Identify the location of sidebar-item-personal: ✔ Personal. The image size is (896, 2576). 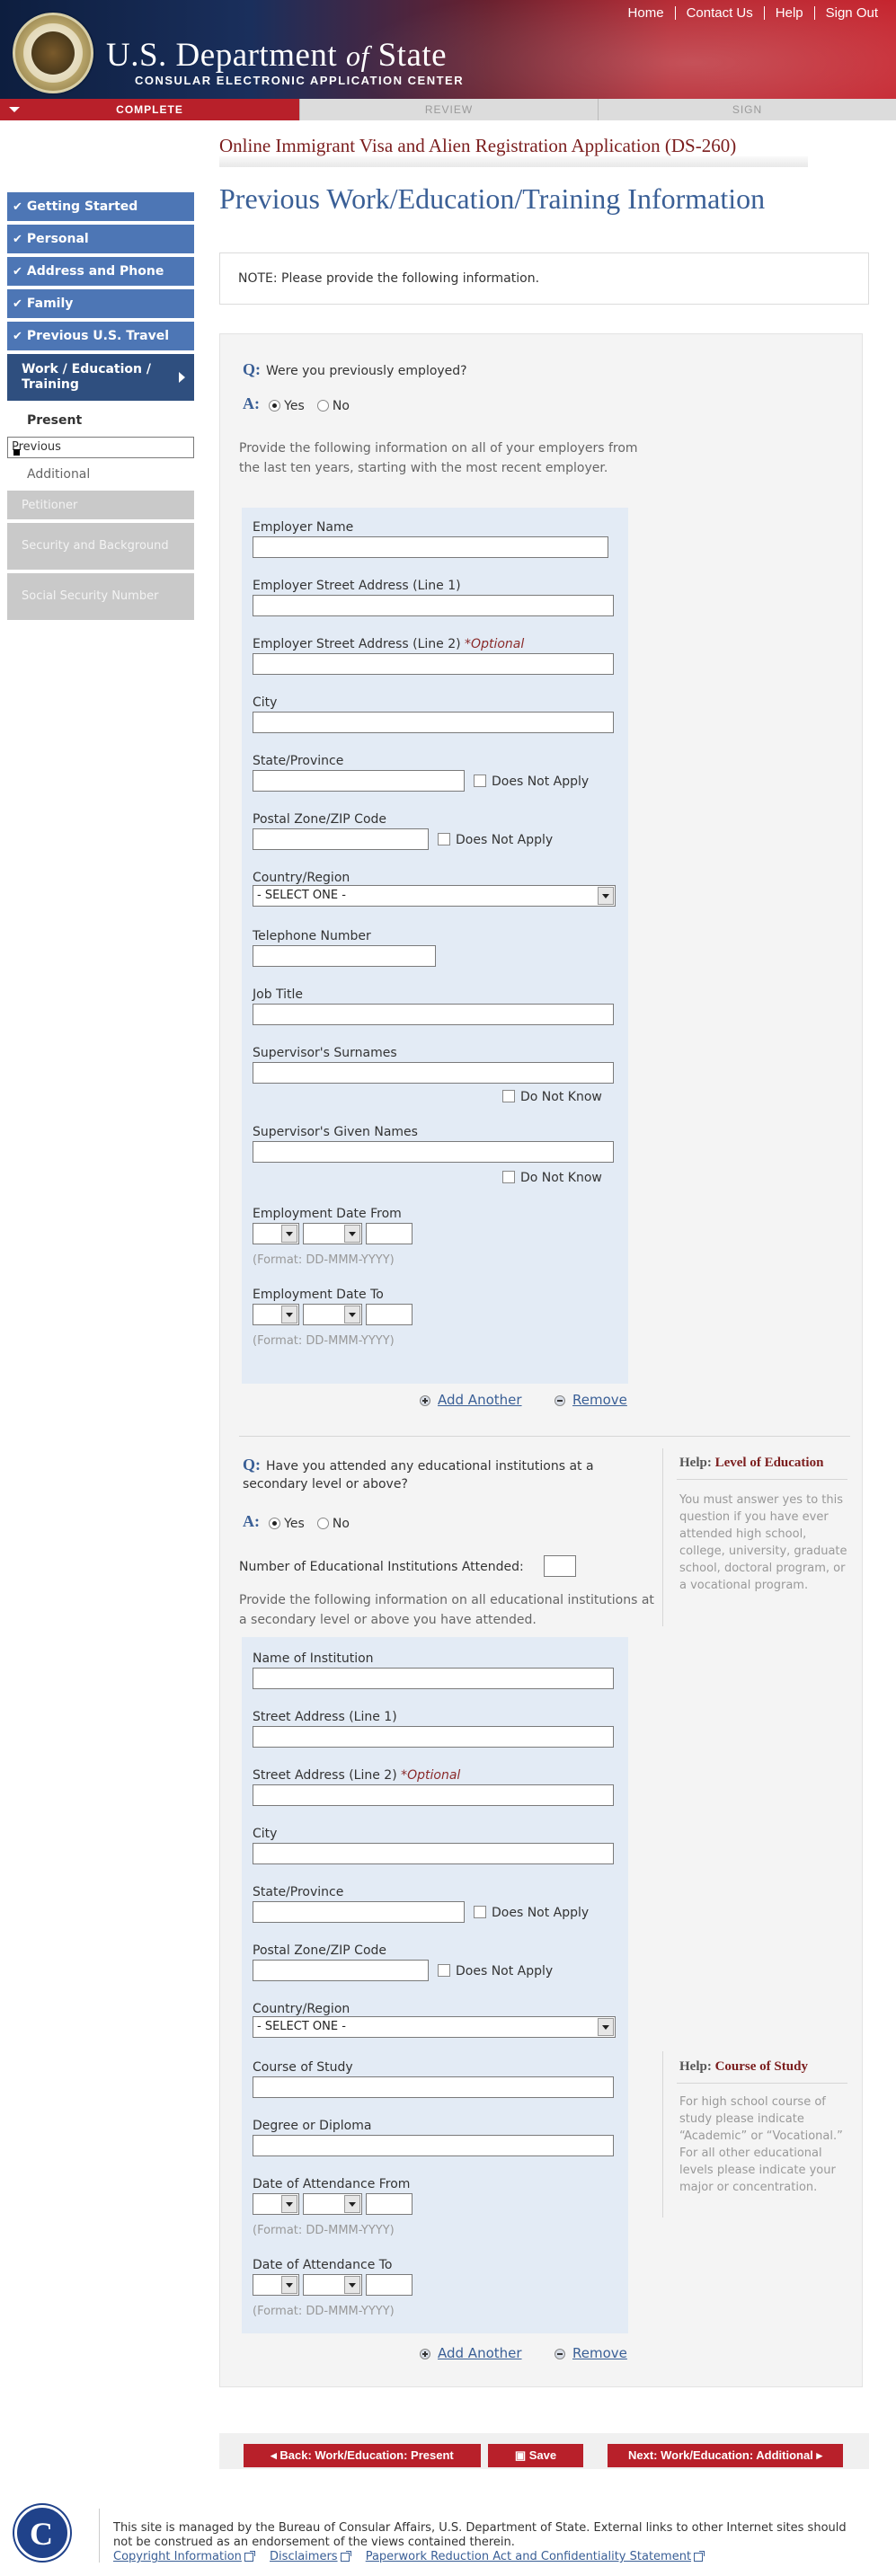
(100, 239).